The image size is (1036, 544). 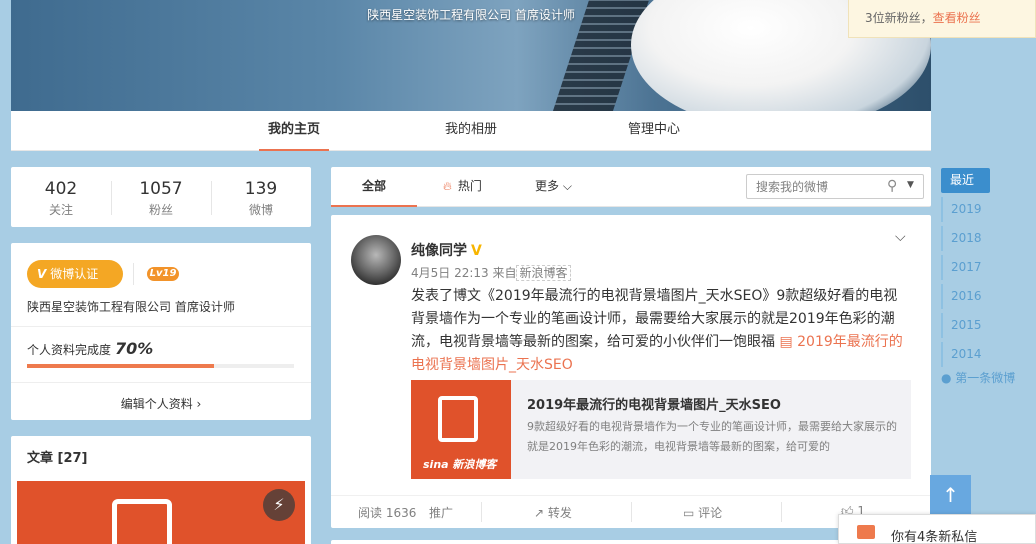 I want to click on completion-progress-bar, so click(x=160, y=366).